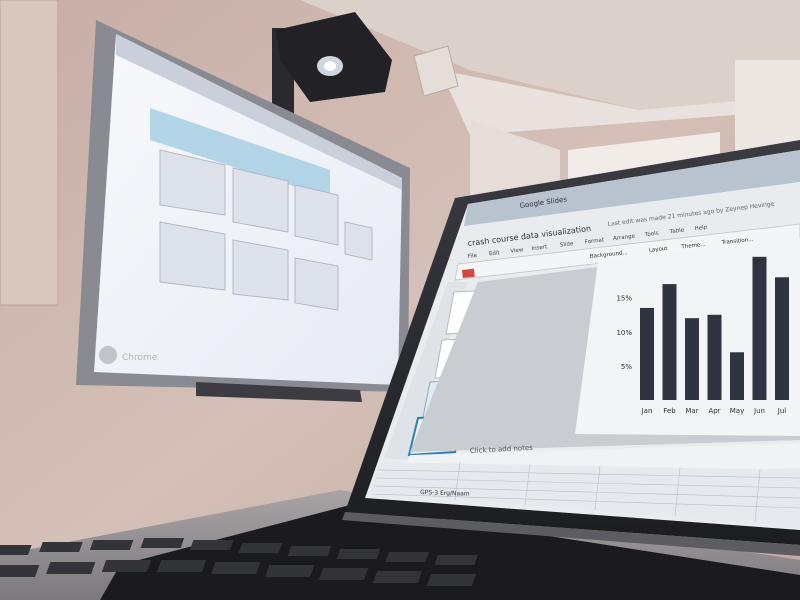 This screenshot has width=800, height=600. What do you see at coordinates (624, 299) in the screenshot?
I see `y-tick-label: 15%` at bounding box center [624, 299].